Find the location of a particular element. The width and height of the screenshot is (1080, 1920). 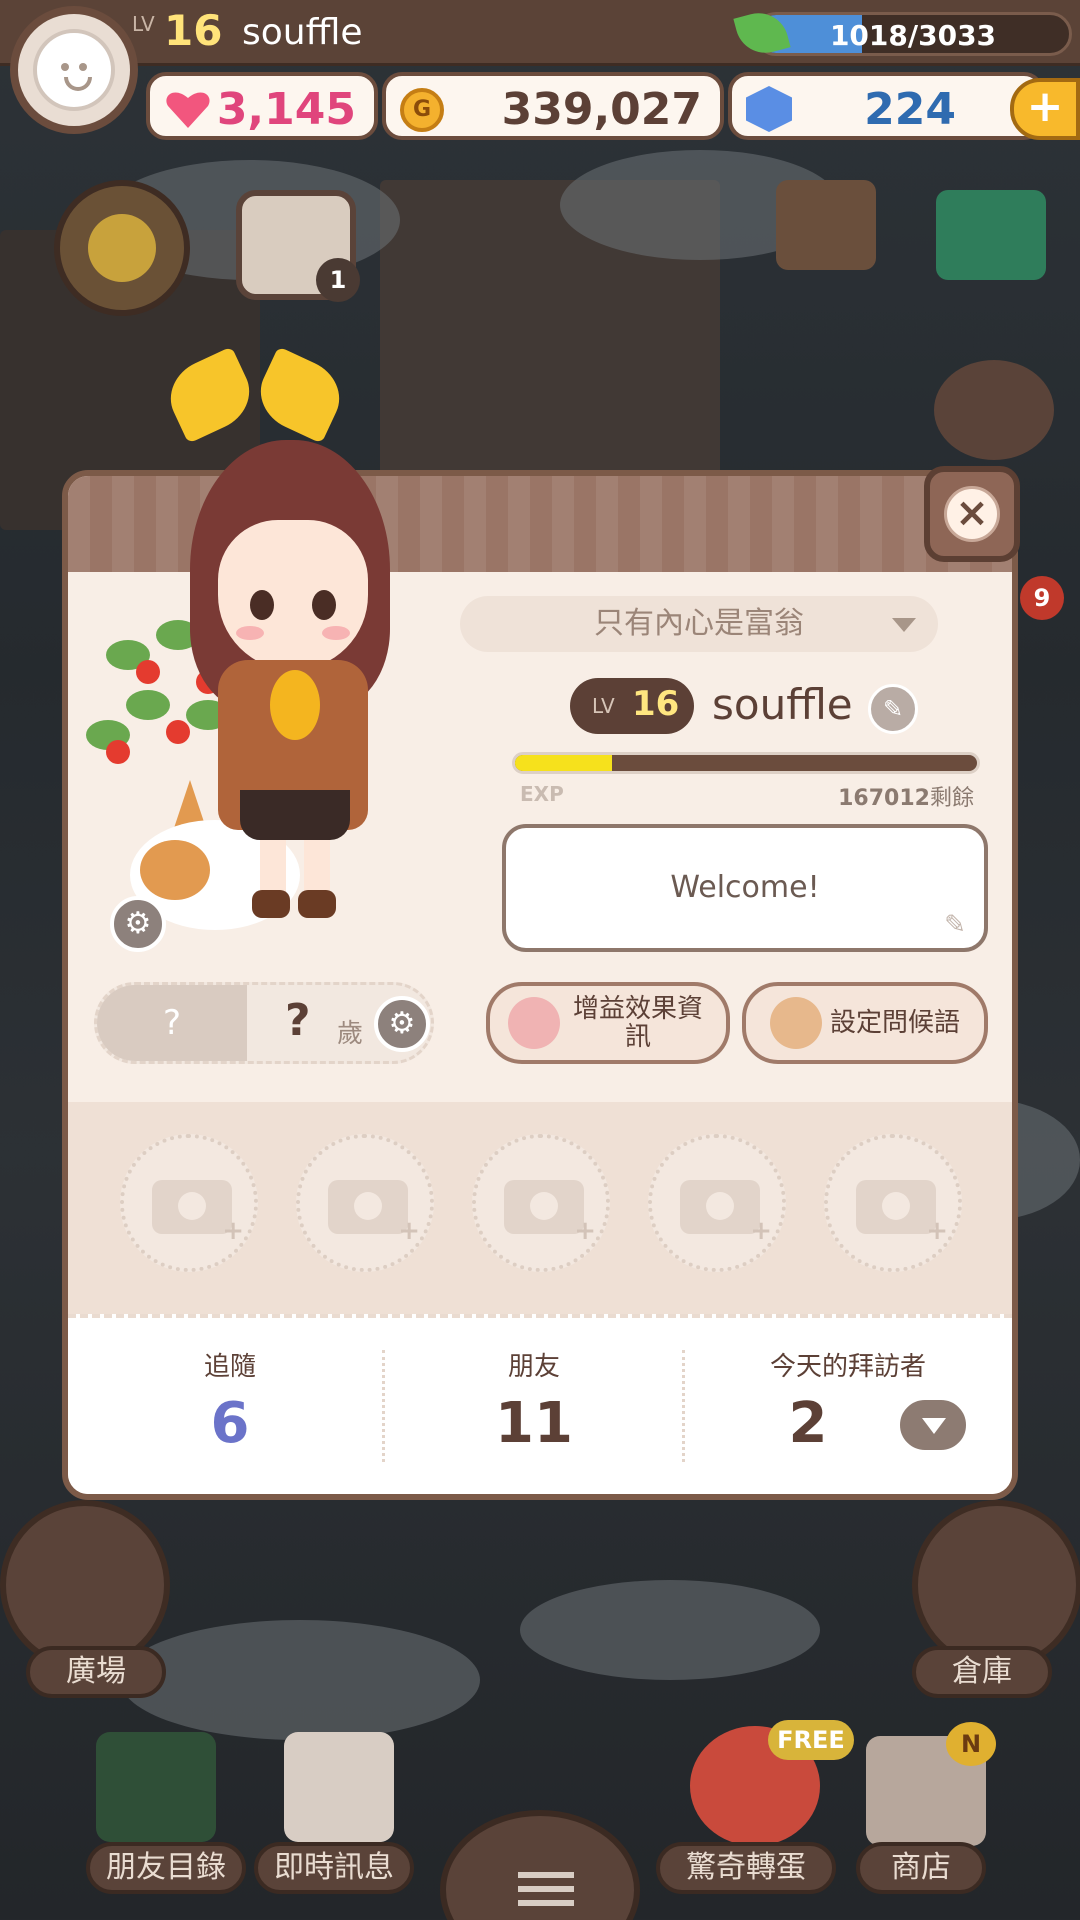

gem-icon is located at coordinates (769, 109).